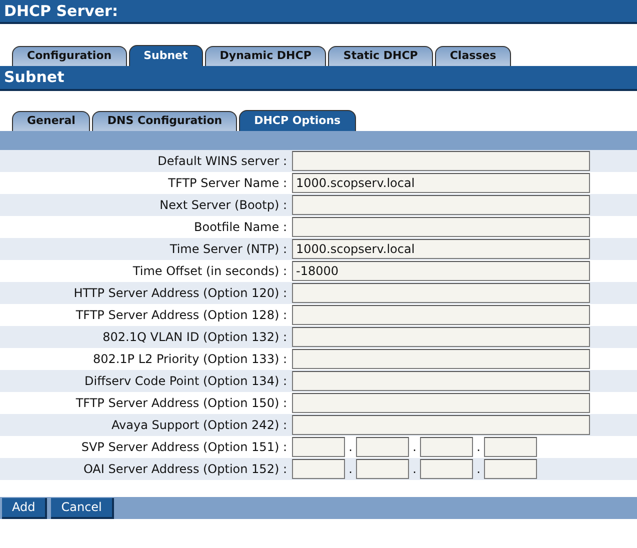 This screenshot has width=637, height=548. I want to click on field-label: OAI Server Address (Option 152) :, so click(185, 469).